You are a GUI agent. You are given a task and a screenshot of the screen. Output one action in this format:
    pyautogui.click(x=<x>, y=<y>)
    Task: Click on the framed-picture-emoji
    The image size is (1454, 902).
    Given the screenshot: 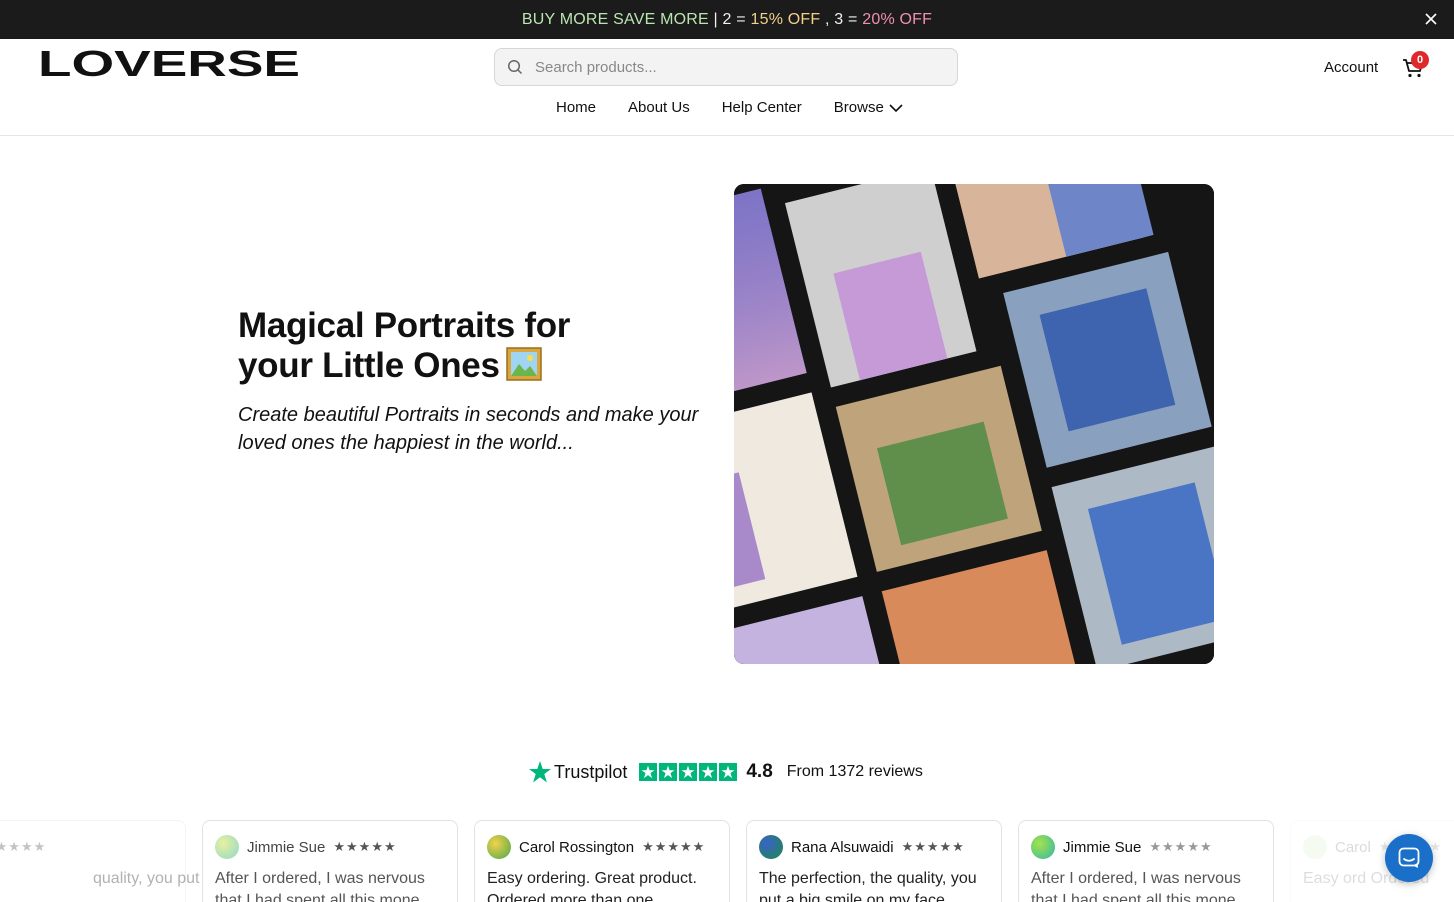 What is the action you would take?
    pyautogui.click(x=523, y=364)
    